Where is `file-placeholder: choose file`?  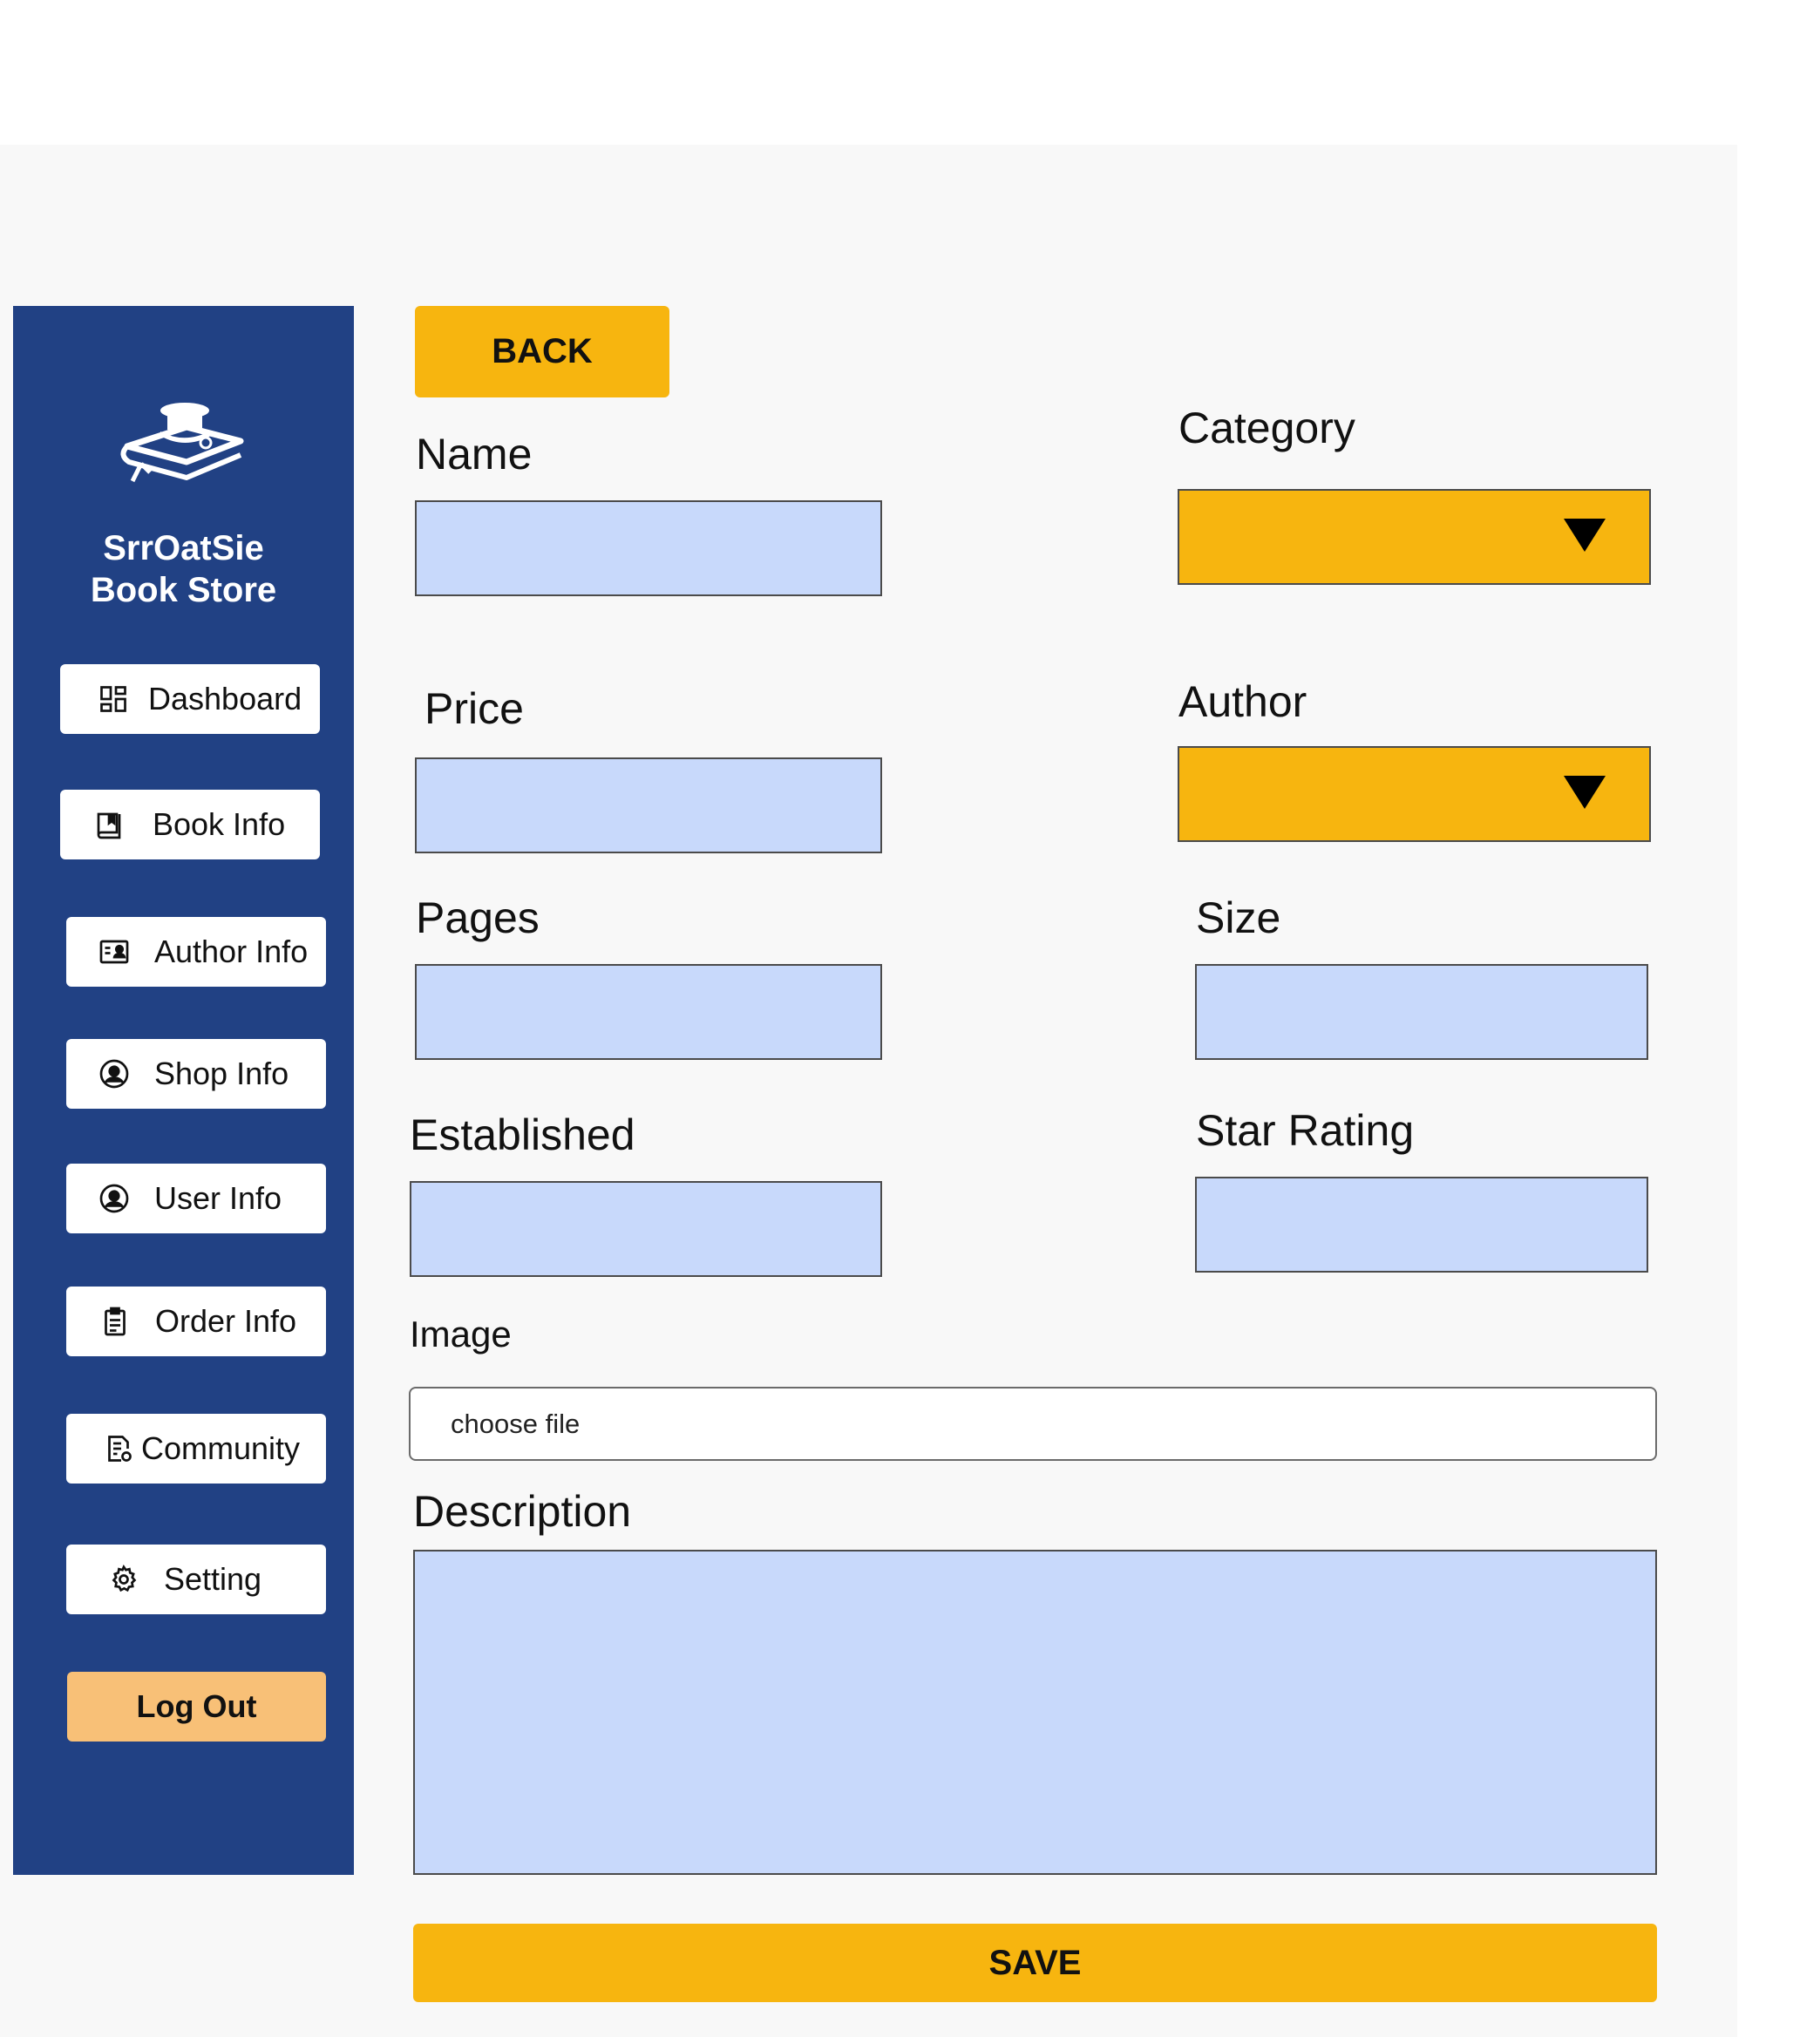
file-placeholder: choose file is located at coordinates (516, 1423).